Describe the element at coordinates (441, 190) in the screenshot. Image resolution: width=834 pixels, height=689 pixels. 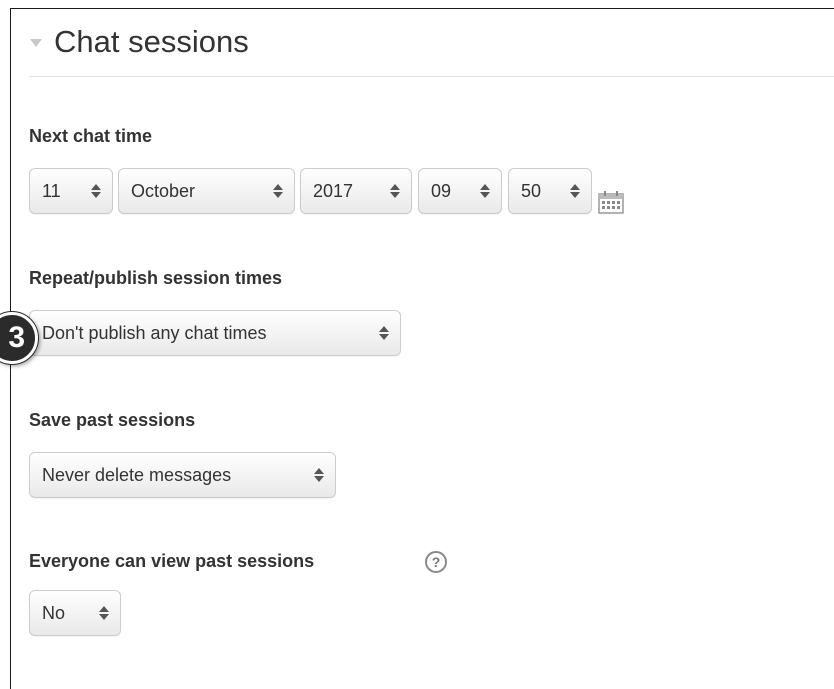
I see `hour-select-value: 09` at that location.